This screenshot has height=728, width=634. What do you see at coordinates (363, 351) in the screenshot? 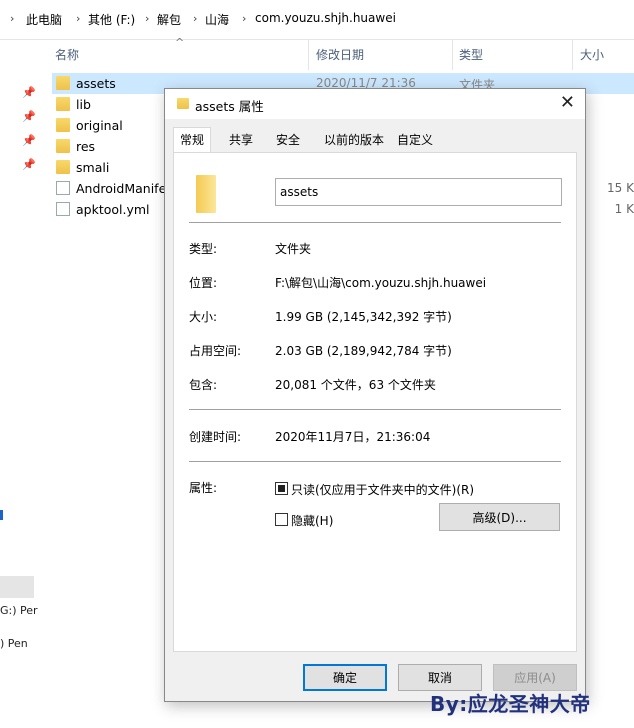
I see `disk-size-value: 2.03 GB (2,189,942,784 字节)` at bounding box center [363, 351].